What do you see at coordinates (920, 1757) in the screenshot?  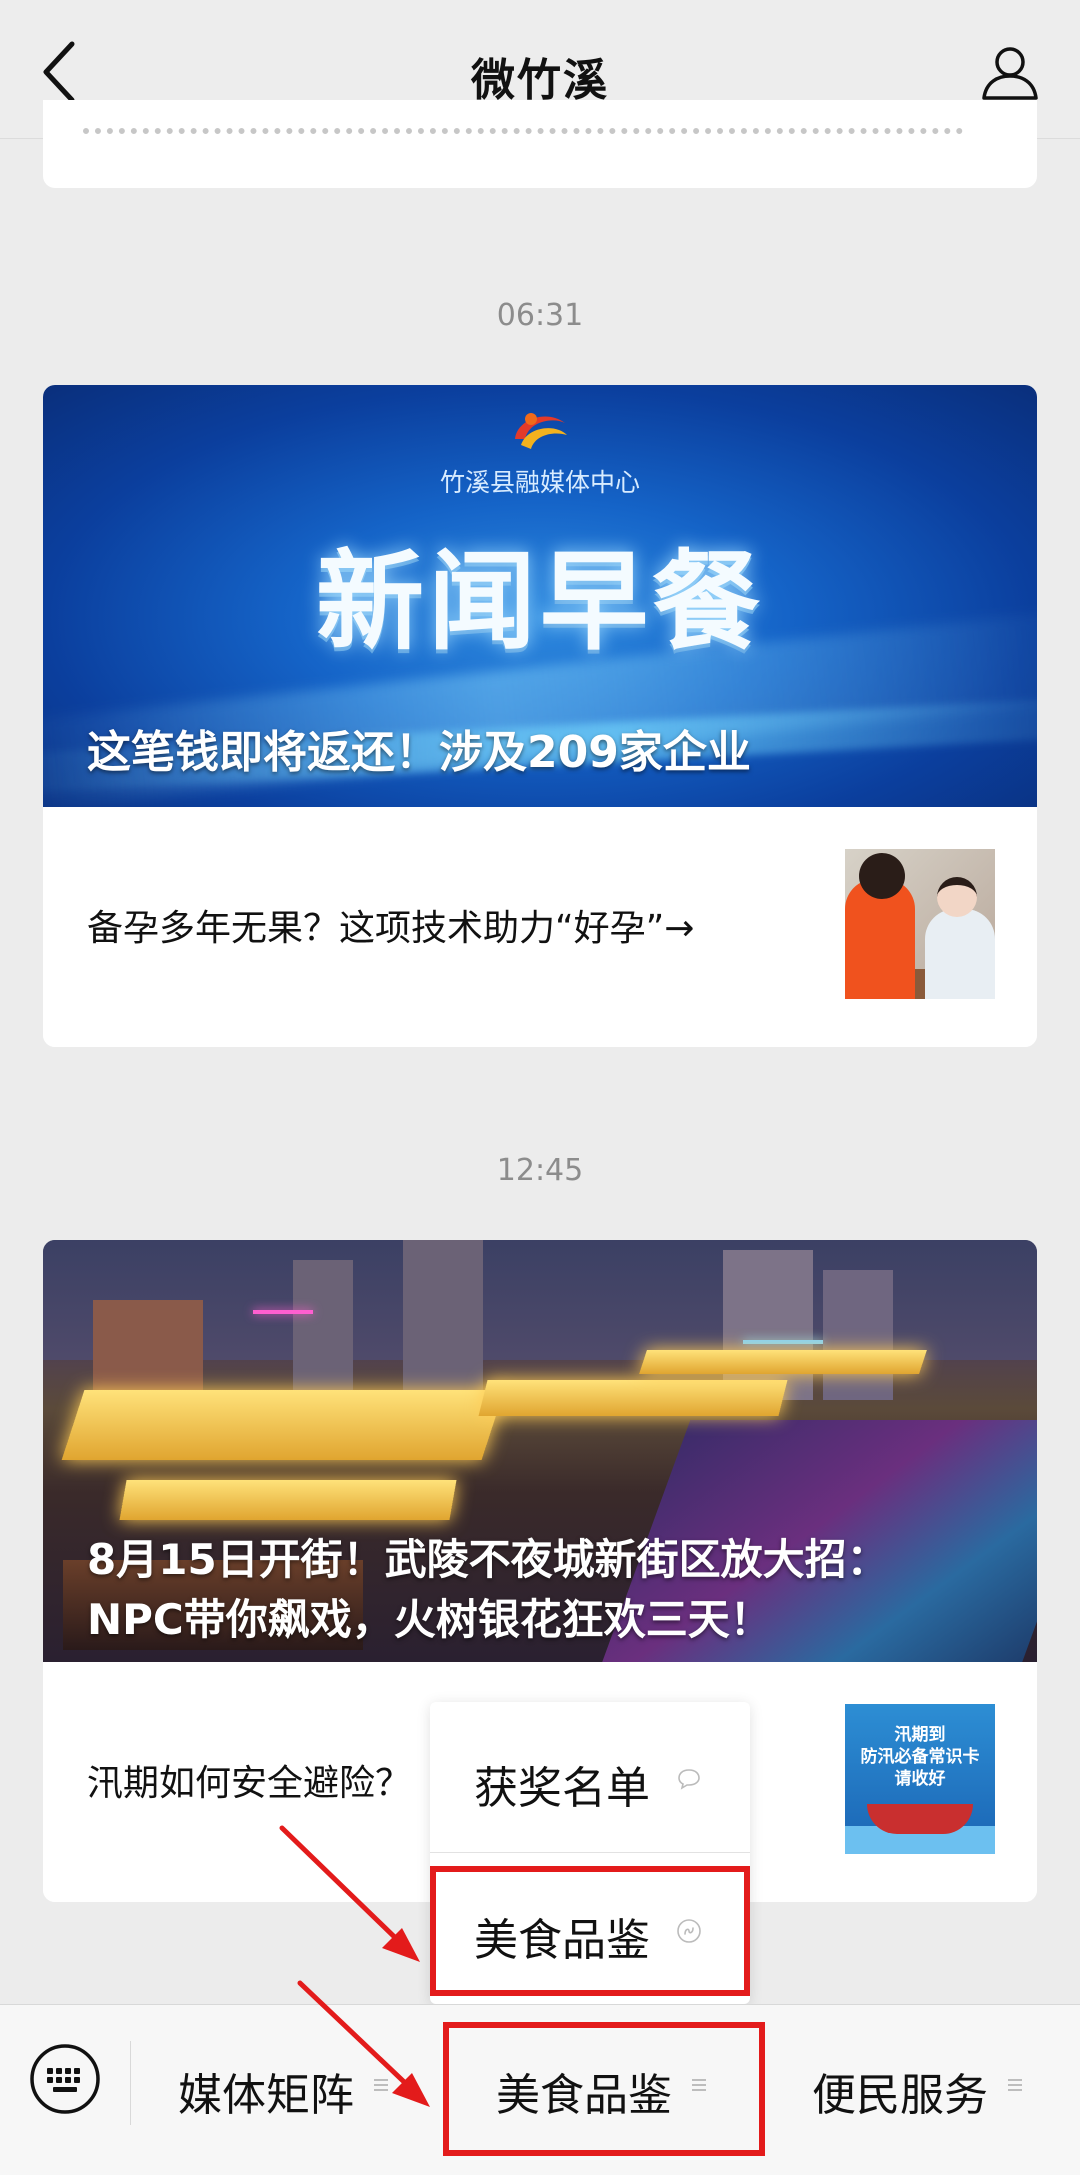 I see `thumbnail-text: 汛期到 防汛必备常识卡 请收好` at bounding box center [920, 1757].